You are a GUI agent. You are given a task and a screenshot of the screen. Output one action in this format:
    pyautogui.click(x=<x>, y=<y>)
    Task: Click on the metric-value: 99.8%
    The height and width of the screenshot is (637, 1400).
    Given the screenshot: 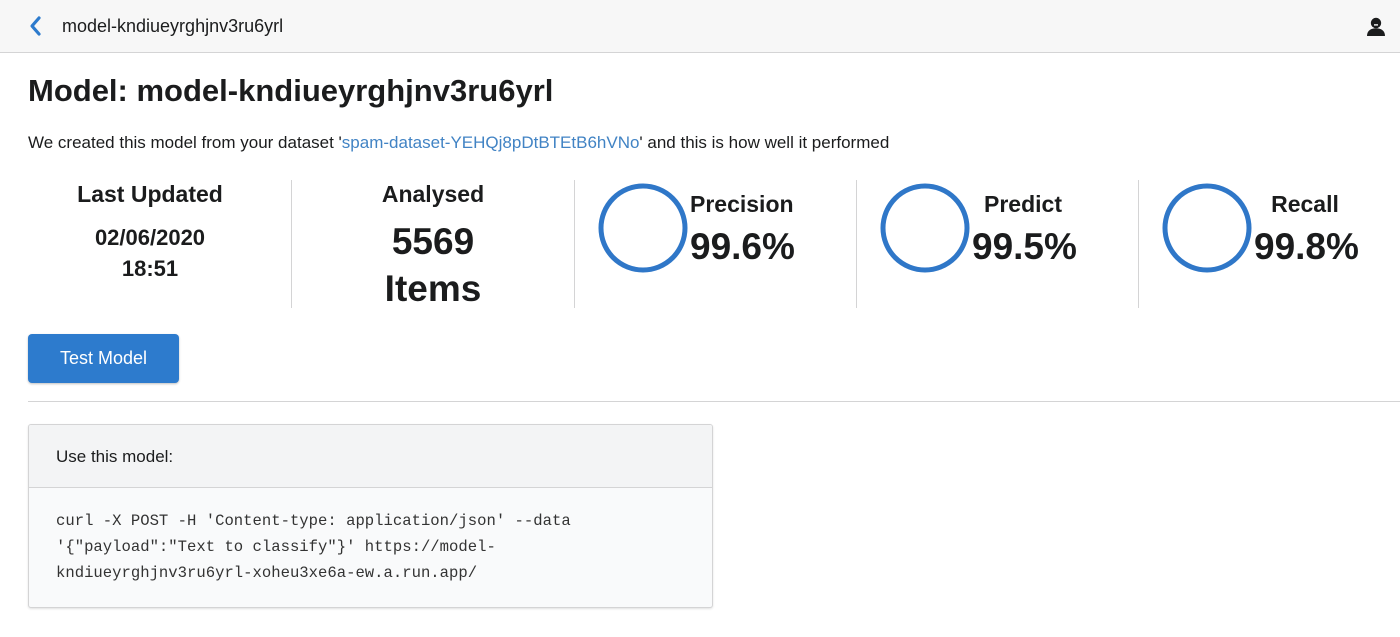 What is the action you would take?
    pyautogui.click(x=1306, y=246)
    